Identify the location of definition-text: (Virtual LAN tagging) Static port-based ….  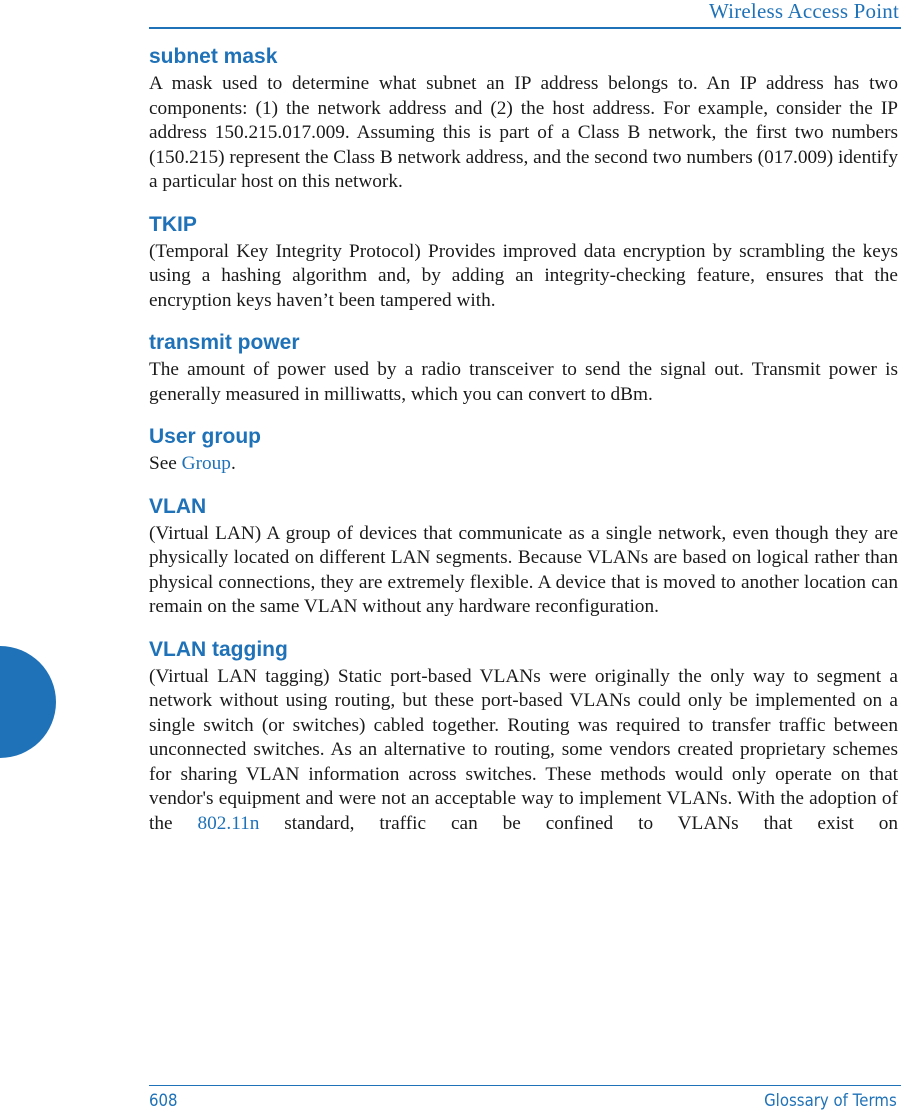
(523, 749).